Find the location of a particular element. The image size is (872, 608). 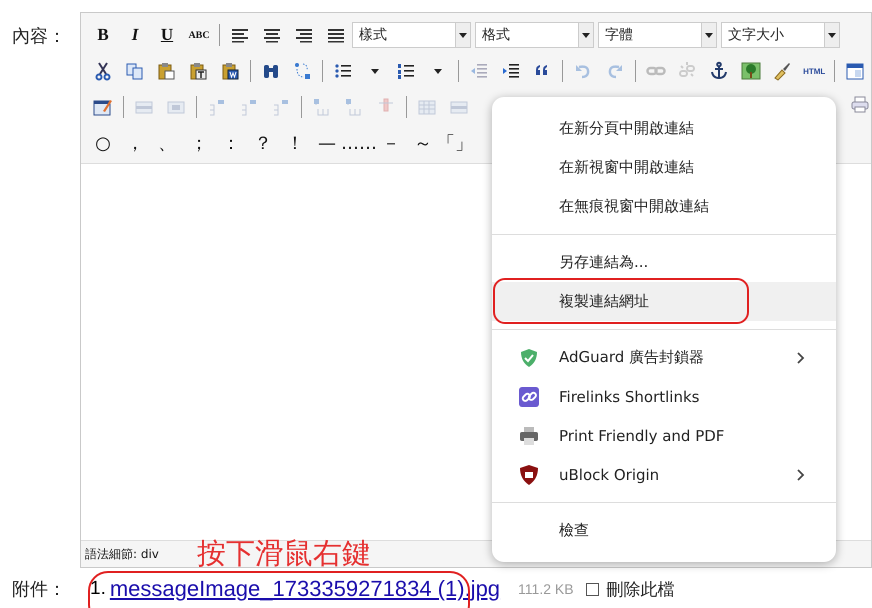

symbol-button: ， is located at coordinates (135, 143).